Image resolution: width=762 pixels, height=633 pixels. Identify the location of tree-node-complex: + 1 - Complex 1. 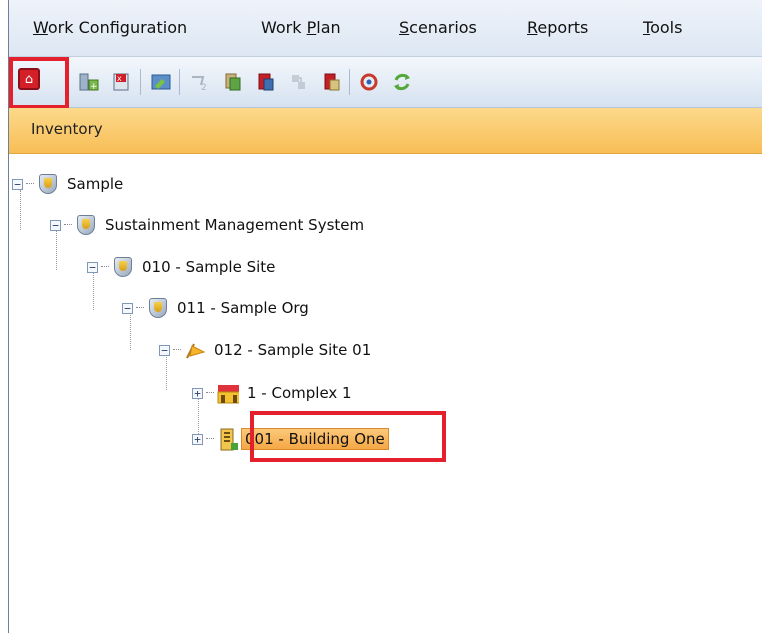
(272, 393).